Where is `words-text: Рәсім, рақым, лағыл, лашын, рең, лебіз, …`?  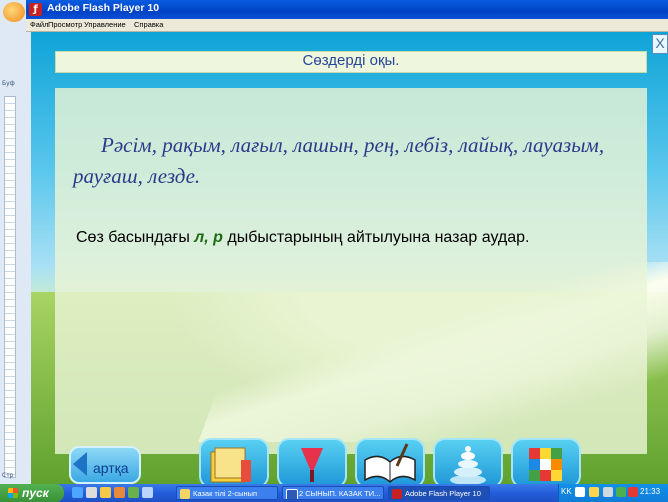 words-text: Рәсім, рақым, лағыл, лашын, рең, лебіз, … is located at coordinates (339, 160).